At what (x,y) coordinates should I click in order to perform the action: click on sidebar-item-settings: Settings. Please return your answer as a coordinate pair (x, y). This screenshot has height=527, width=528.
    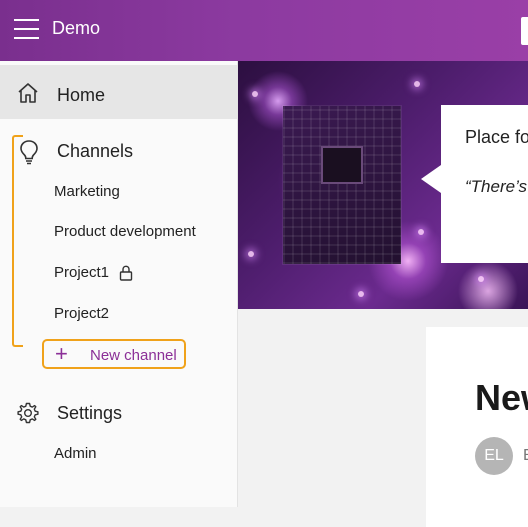
    Looking at the image, I should click on (118, 414).